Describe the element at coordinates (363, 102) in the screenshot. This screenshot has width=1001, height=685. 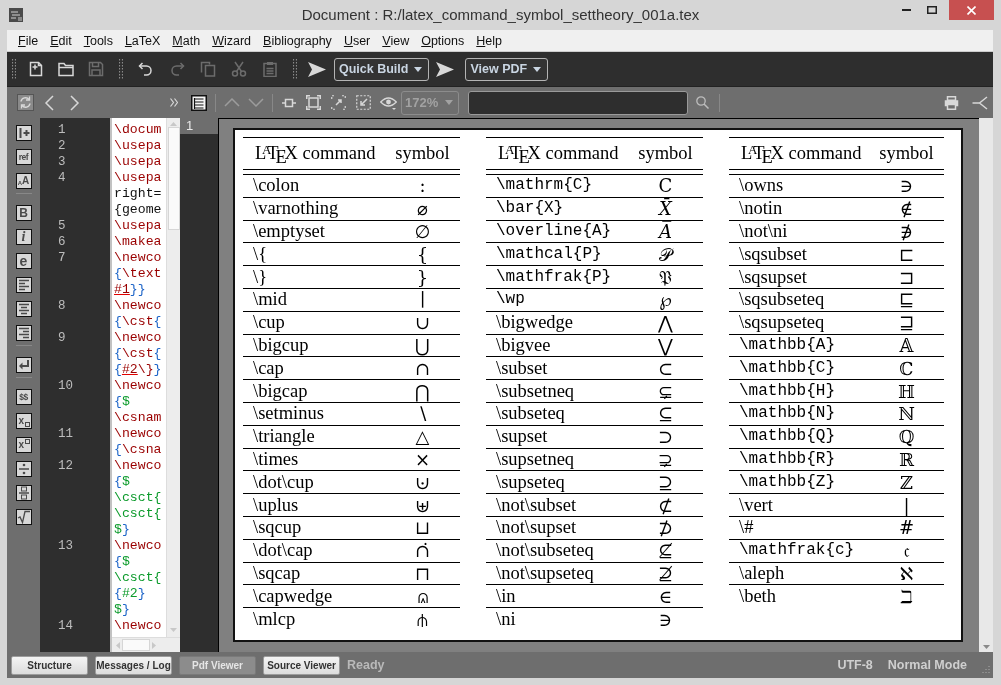
I see `shrink-icon` at that location.